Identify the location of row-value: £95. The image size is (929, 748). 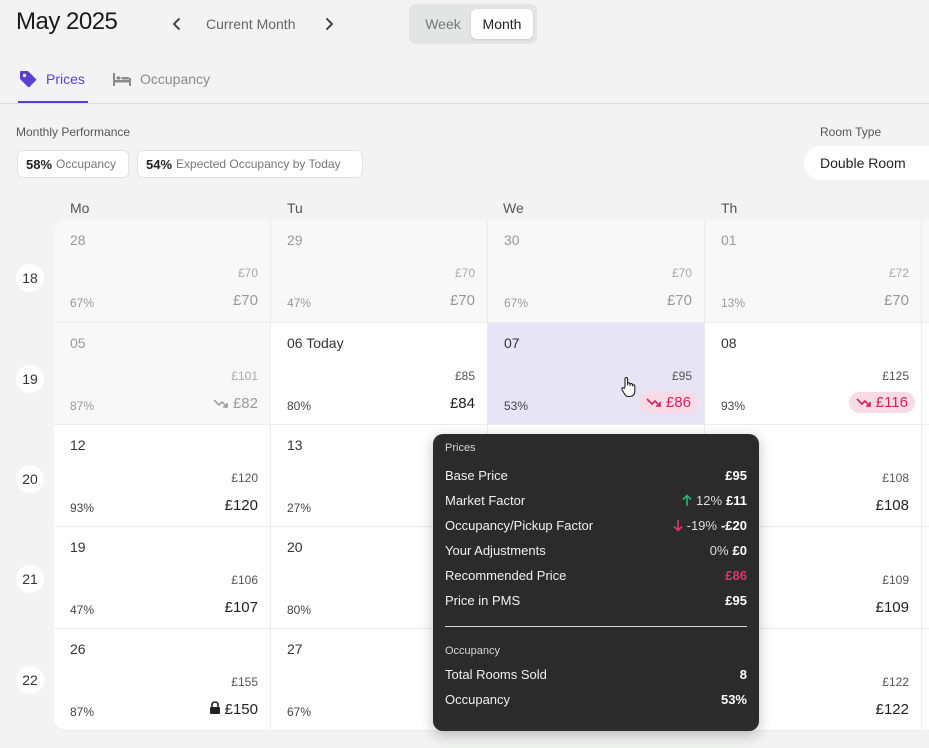
(736, 475).